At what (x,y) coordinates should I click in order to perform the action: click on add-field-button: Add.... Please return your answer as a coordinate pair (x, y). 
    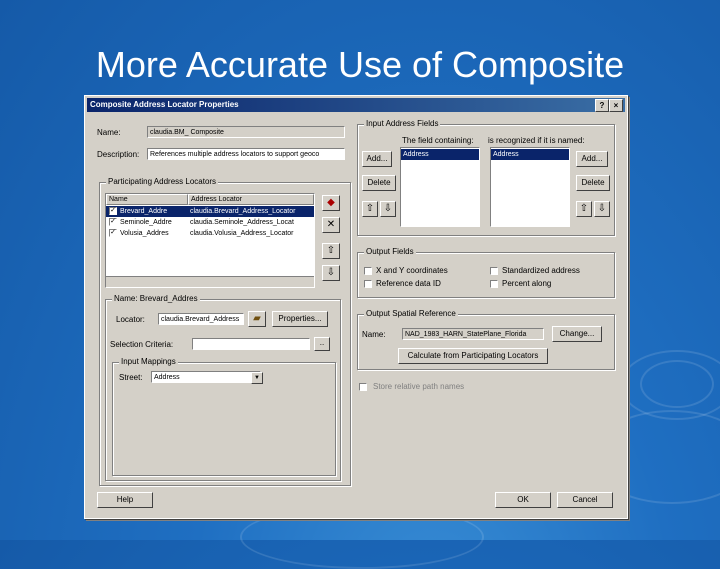
    Looking at the image, I should click on (377, 159).